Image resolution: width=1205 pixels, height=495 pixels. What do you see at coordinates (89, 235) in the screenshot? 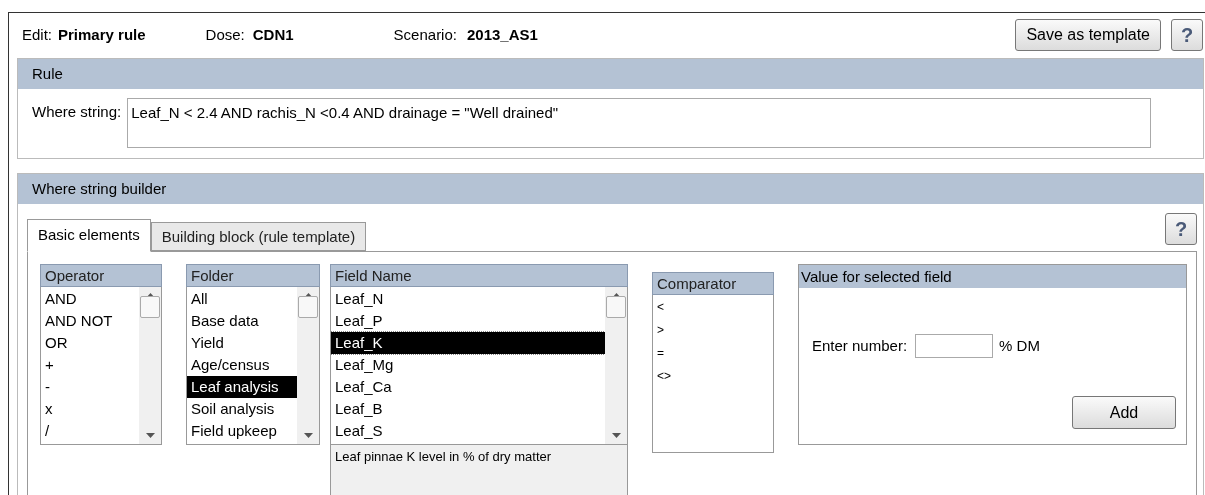
I see `tab: Basic elements` at bounding box center [89, 235].